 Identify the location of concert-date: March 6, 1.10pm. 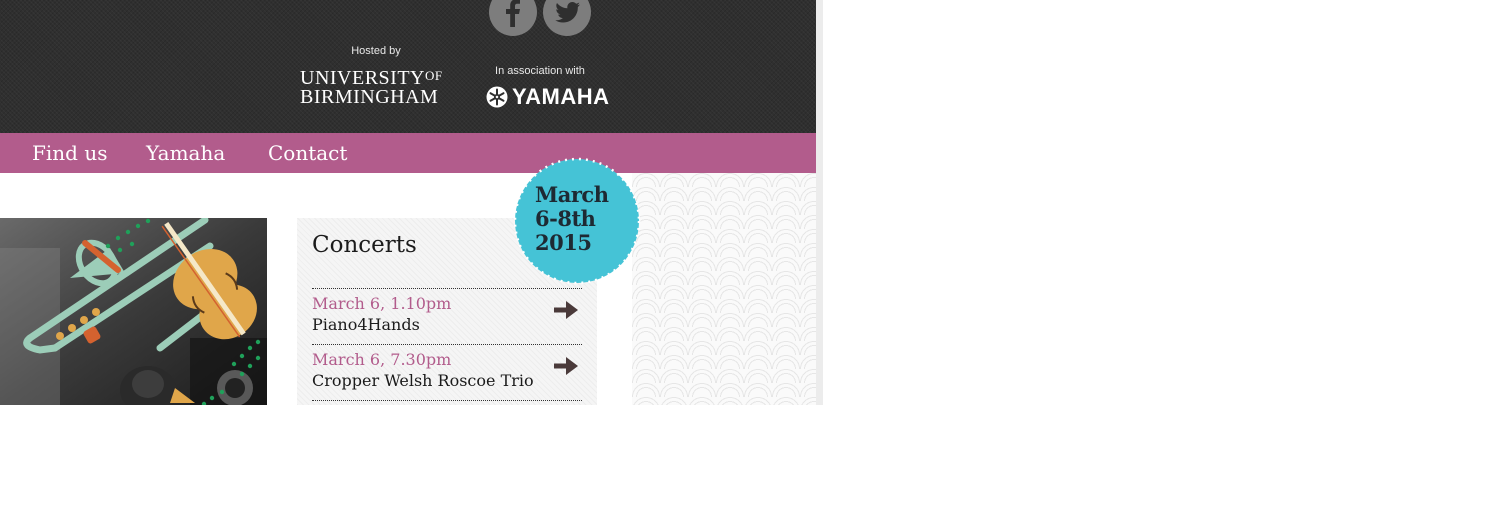
(382, 303).